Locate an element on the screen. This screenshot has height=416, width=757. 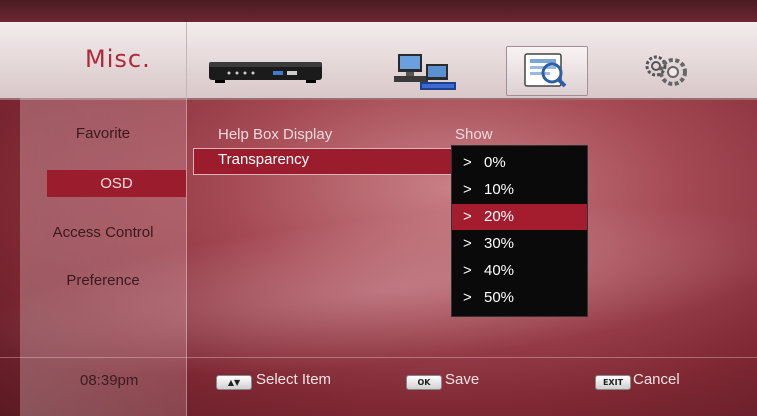
transparency-label: Transparency is located at coordinates (263, 159).